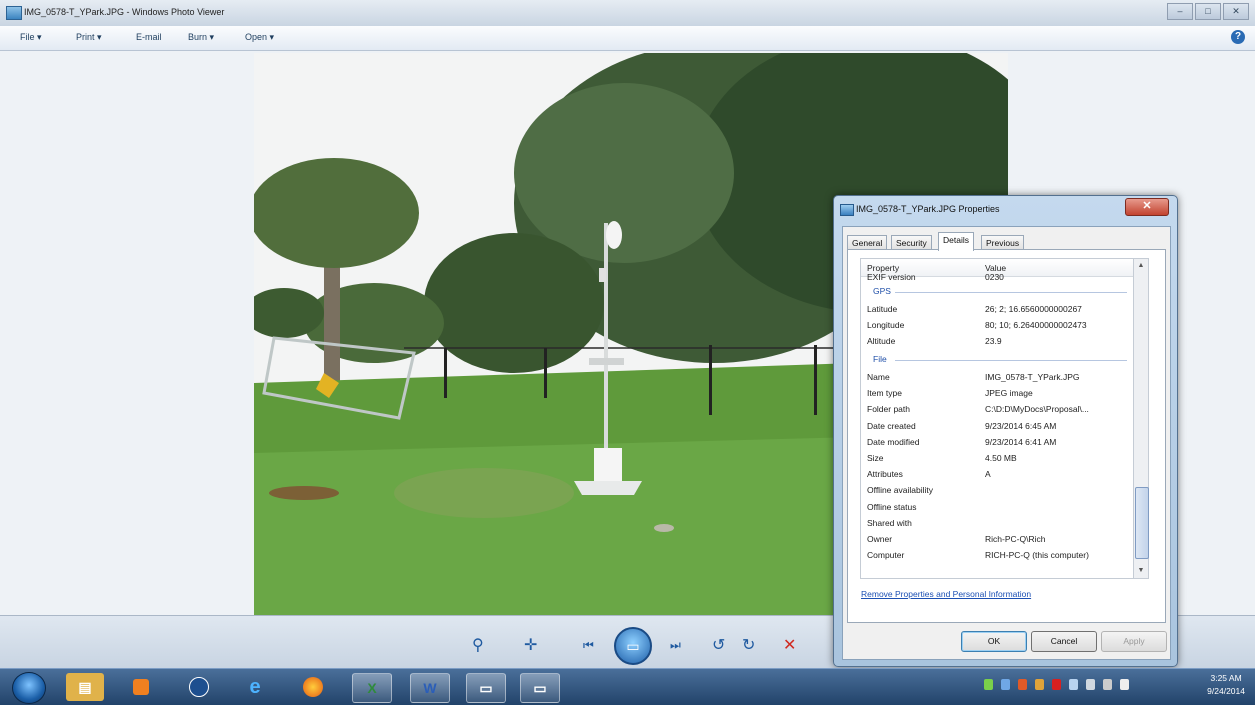 The image size is (1255, 705). I want to click on property-value: 0230, so click(994, 276).